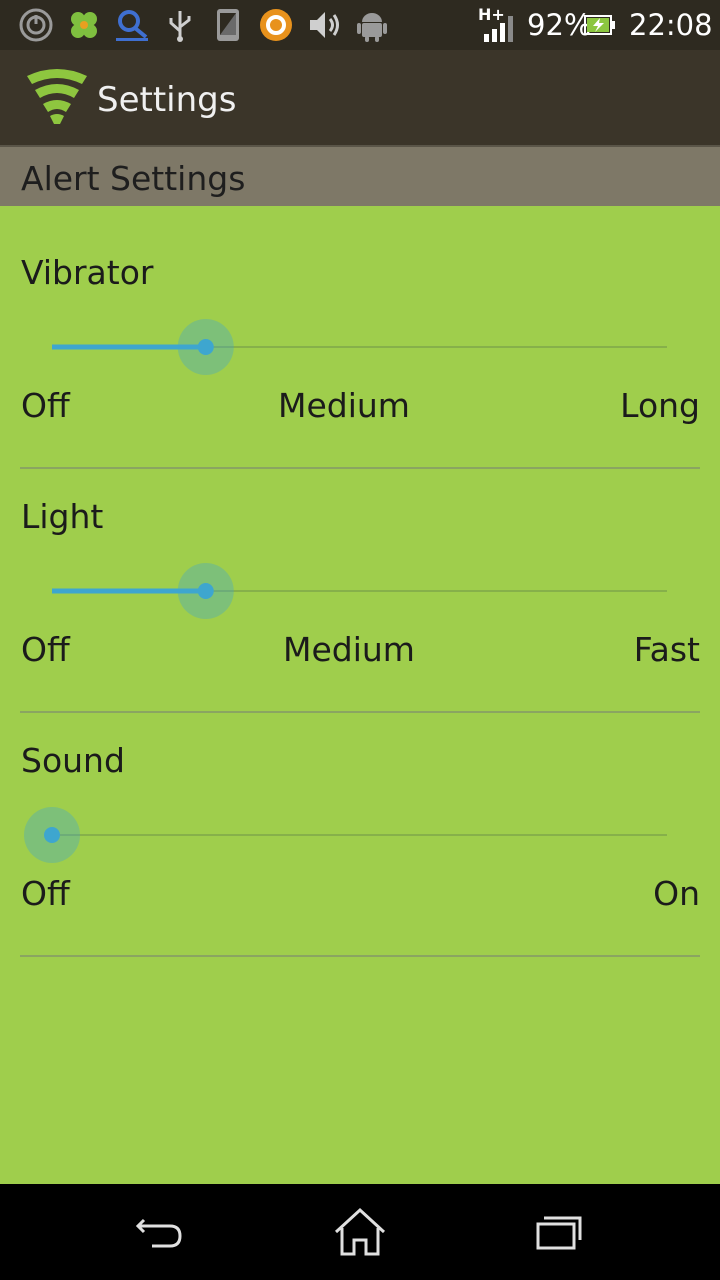 This screenshot has width=720, height=1280. Describe the element at coordinates (360, 956) in the screenshot. I see `divider` at that location.